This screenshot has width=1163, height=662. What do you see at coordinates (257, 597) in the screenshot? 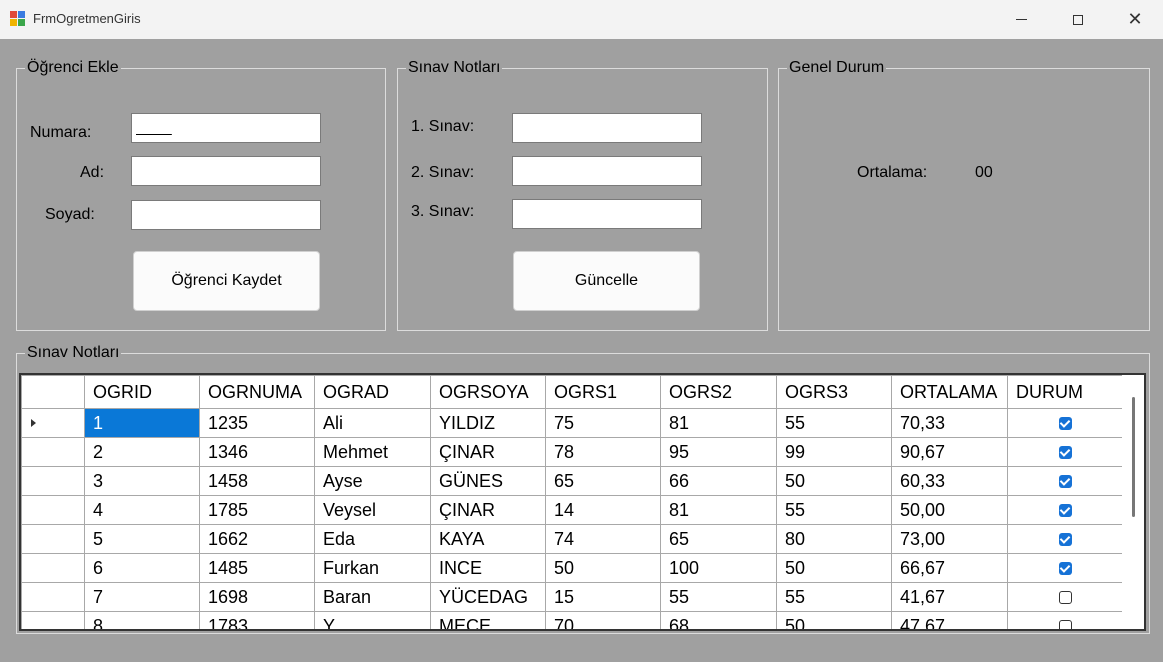
I see `cell-numara: 1698` at bounding box center [257, 597].